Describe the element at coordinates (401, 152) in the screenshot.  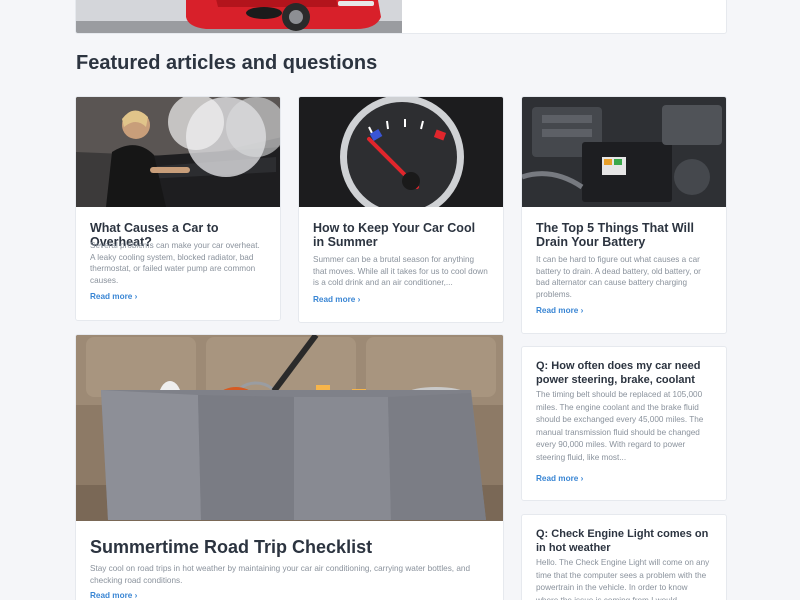
I see `temperature-gauge-image` at that location.